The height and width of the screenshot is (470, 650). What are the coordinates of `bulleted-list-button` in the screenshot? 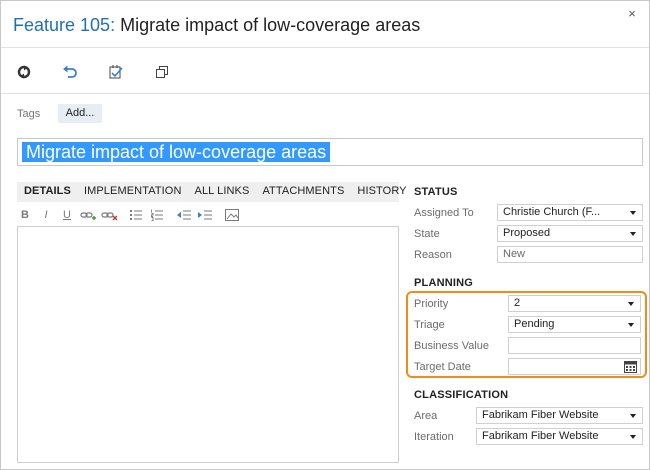 It's located at (136, 215).